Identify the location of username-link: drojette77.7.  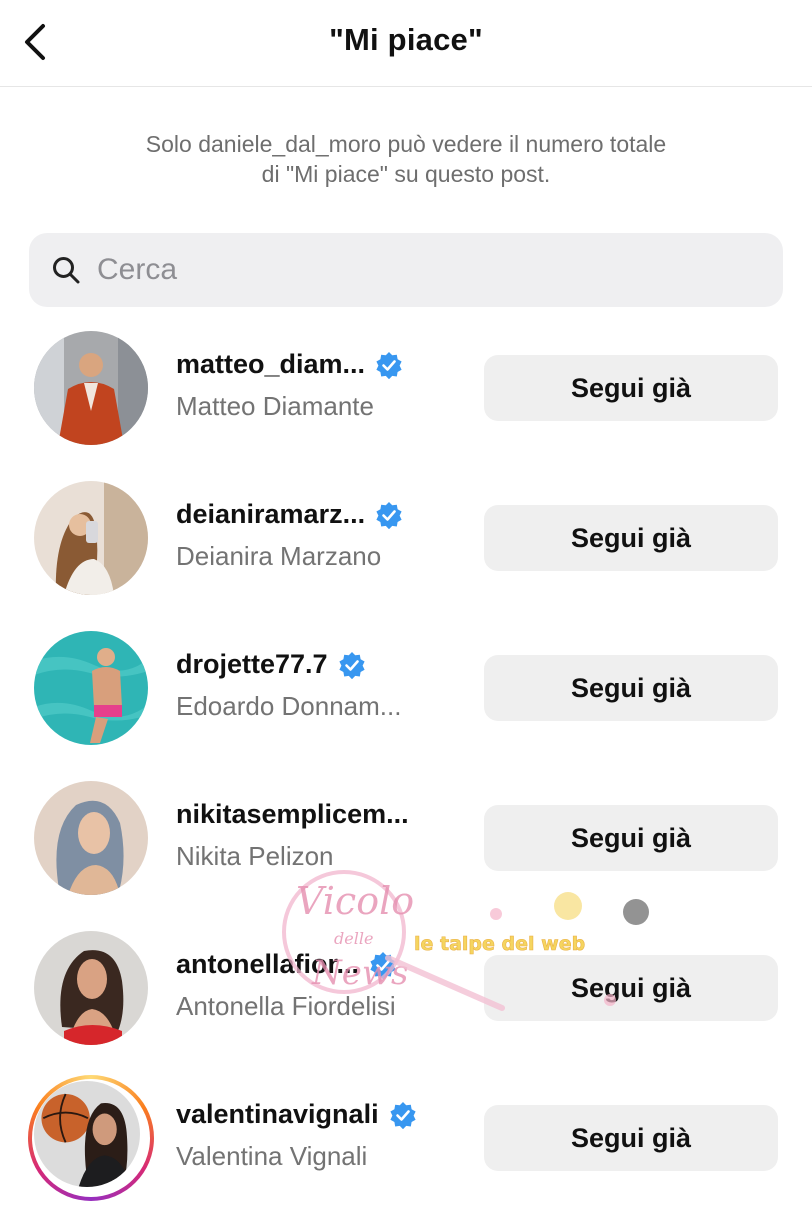
(271, 664).